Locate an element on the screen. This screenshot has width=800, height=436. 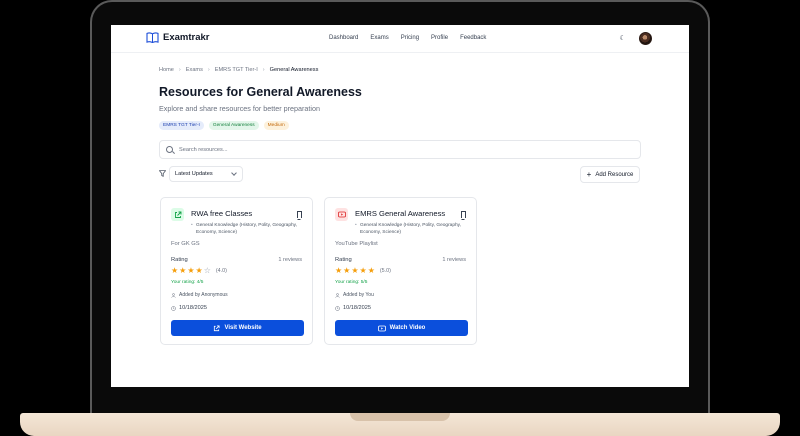
visit-website-label: Visit Website is located at coordinates (243, 328).